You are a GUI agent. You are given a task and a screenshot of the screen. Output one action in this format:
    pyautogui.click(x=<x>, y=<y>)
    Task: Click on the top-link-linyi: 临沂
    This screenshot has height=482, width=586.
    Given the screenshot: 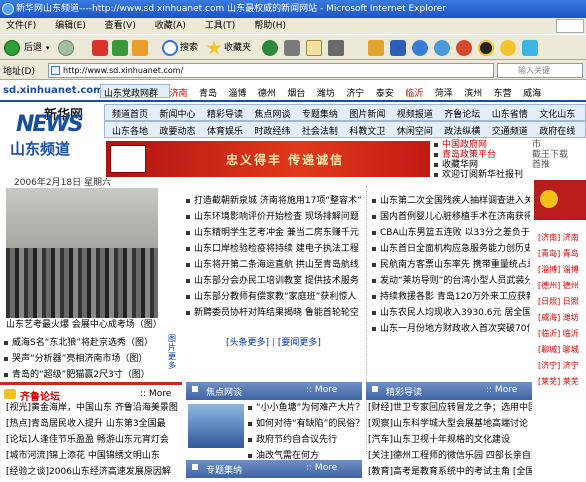 What is the action you would take?
    pyautogui.click(x=414, y=94)
    